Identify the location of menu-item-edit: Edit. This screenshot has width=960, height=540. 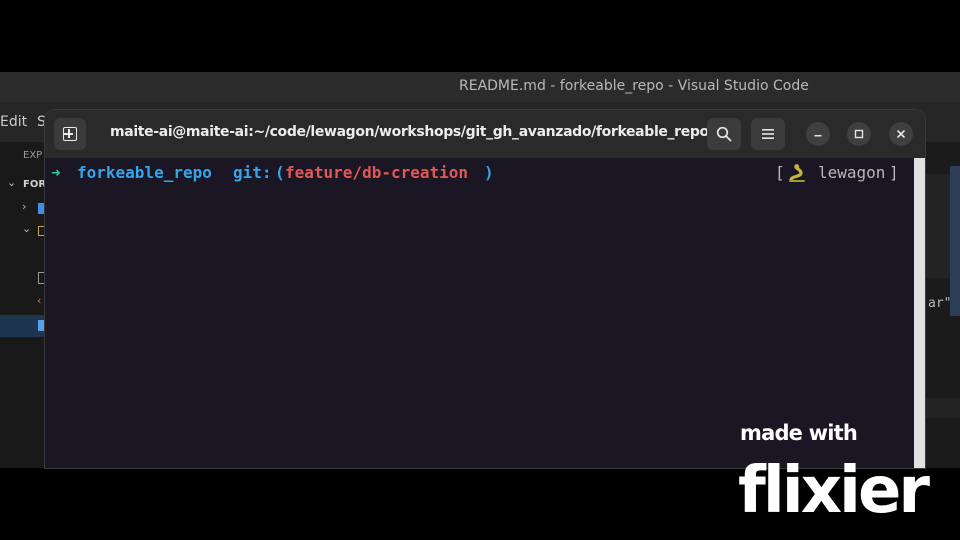
(13, 122).